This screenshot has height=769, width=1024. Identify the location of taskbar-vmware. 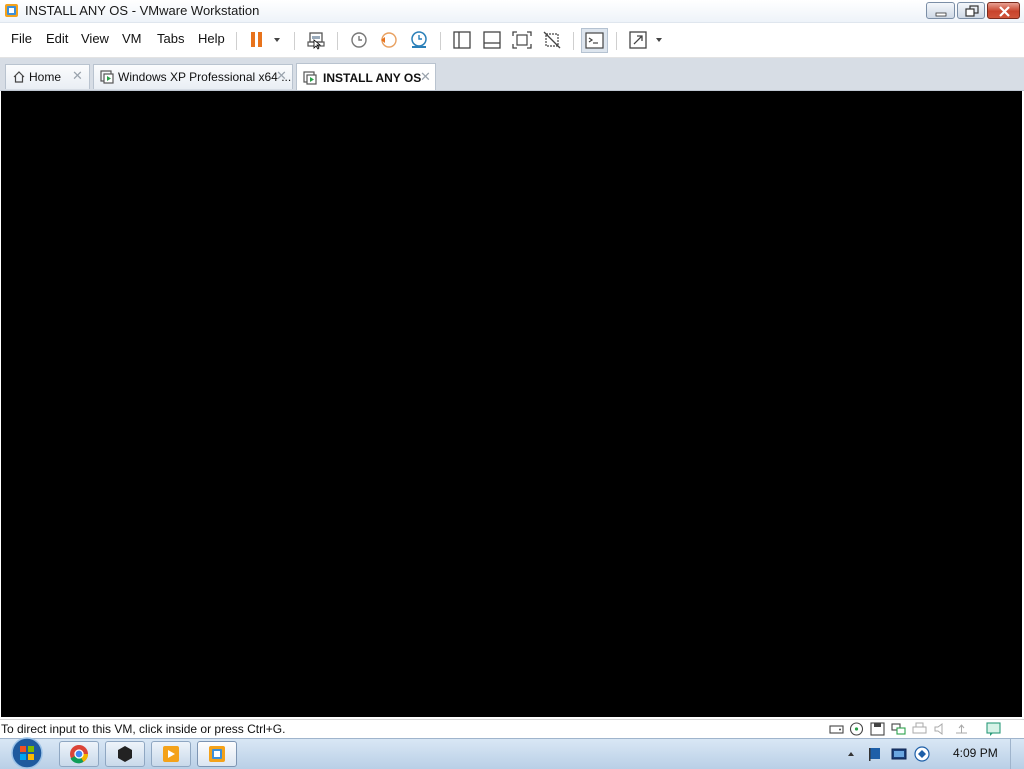
(217, 754).